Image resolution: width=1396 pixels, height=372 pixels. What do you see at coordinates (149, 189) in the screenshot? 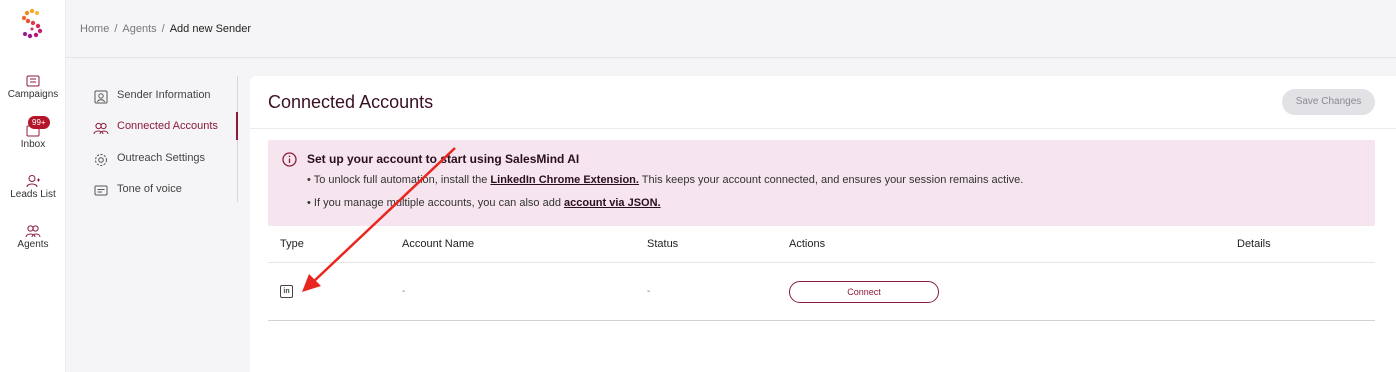
I see `settings-nav-label: Tone of voice` at bounding box center [149, 189].